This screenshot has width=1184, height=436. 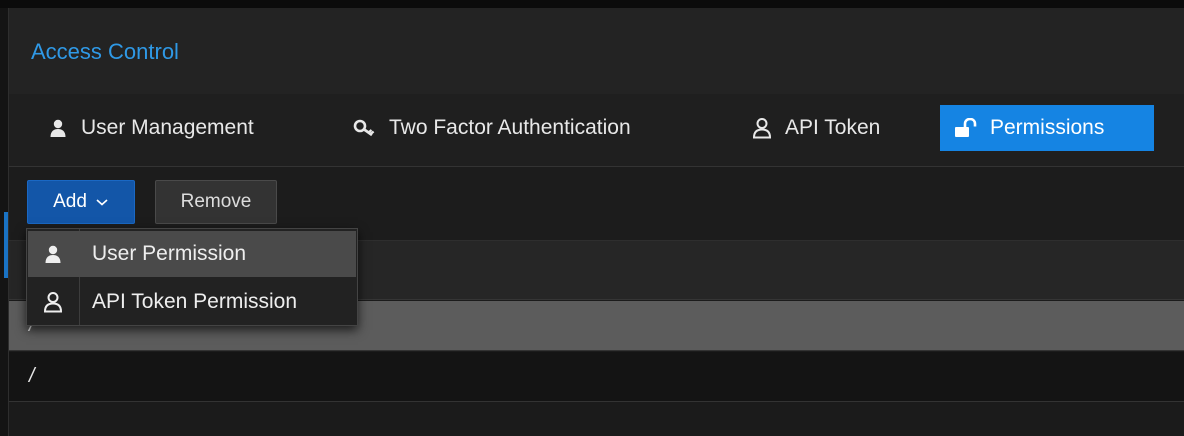 I want to click on tab-label: User Management, so click(x=167, y=127).